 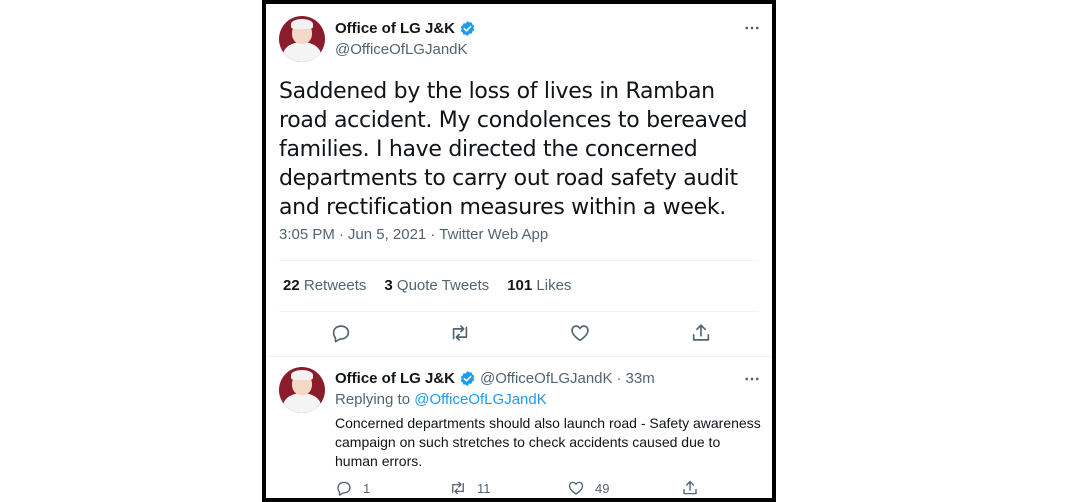 What do you see at coordinates (550, 488) in the screenshot?
I see `reply-actions: 1 11 49` at bounding box center [550, 488].